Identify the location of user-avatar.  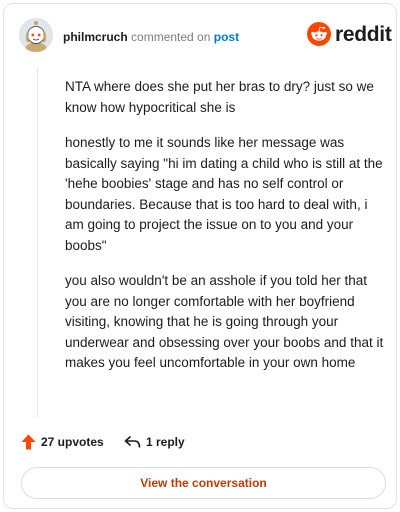
(36, 35).